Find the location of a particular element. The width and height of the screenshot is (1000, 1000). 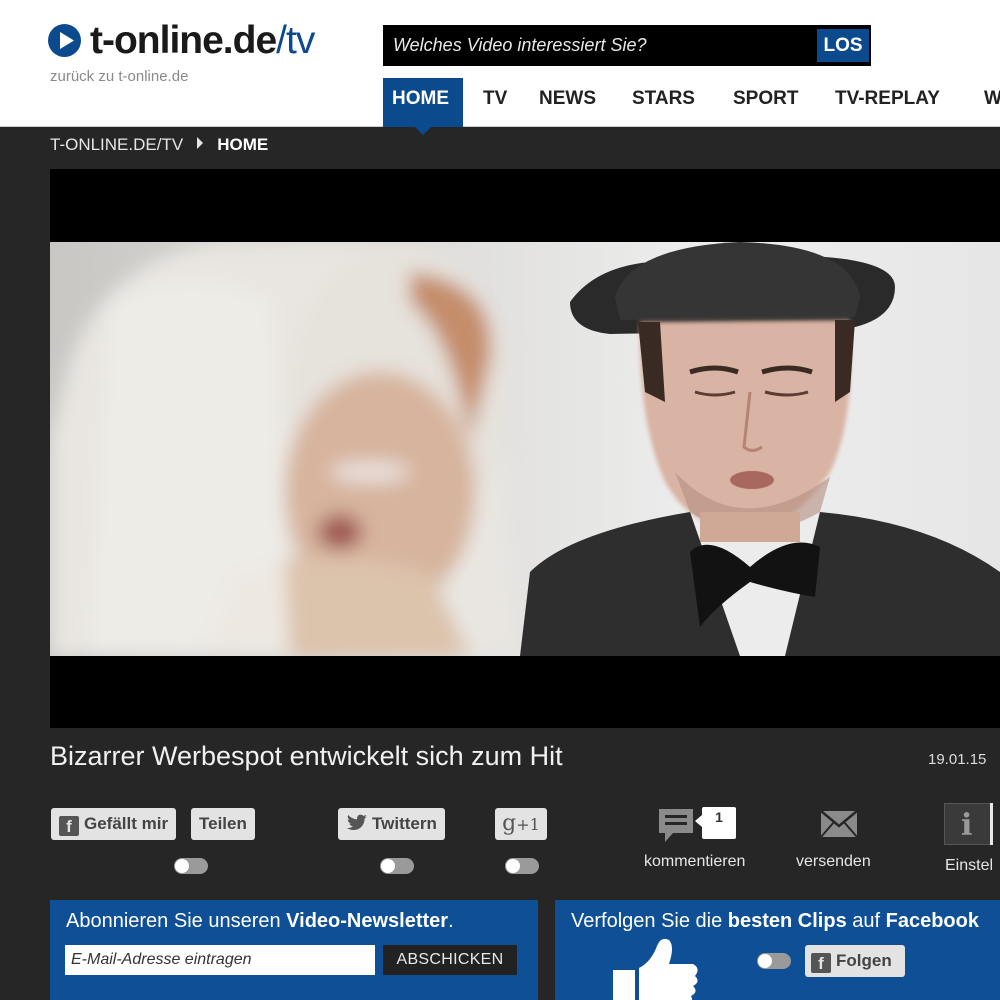

facebook-share-button: Teilen is located at coordinates (223, 824).